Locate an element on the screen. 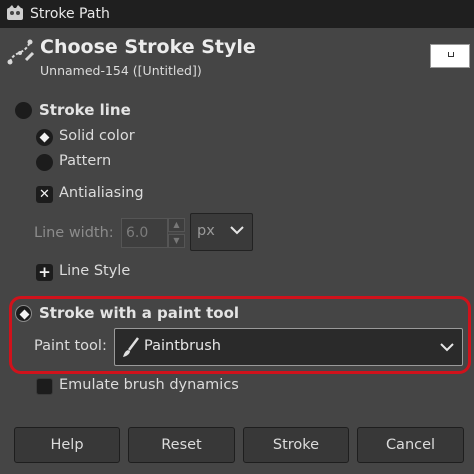  pattern-radio is located at coordinates (44, 162).